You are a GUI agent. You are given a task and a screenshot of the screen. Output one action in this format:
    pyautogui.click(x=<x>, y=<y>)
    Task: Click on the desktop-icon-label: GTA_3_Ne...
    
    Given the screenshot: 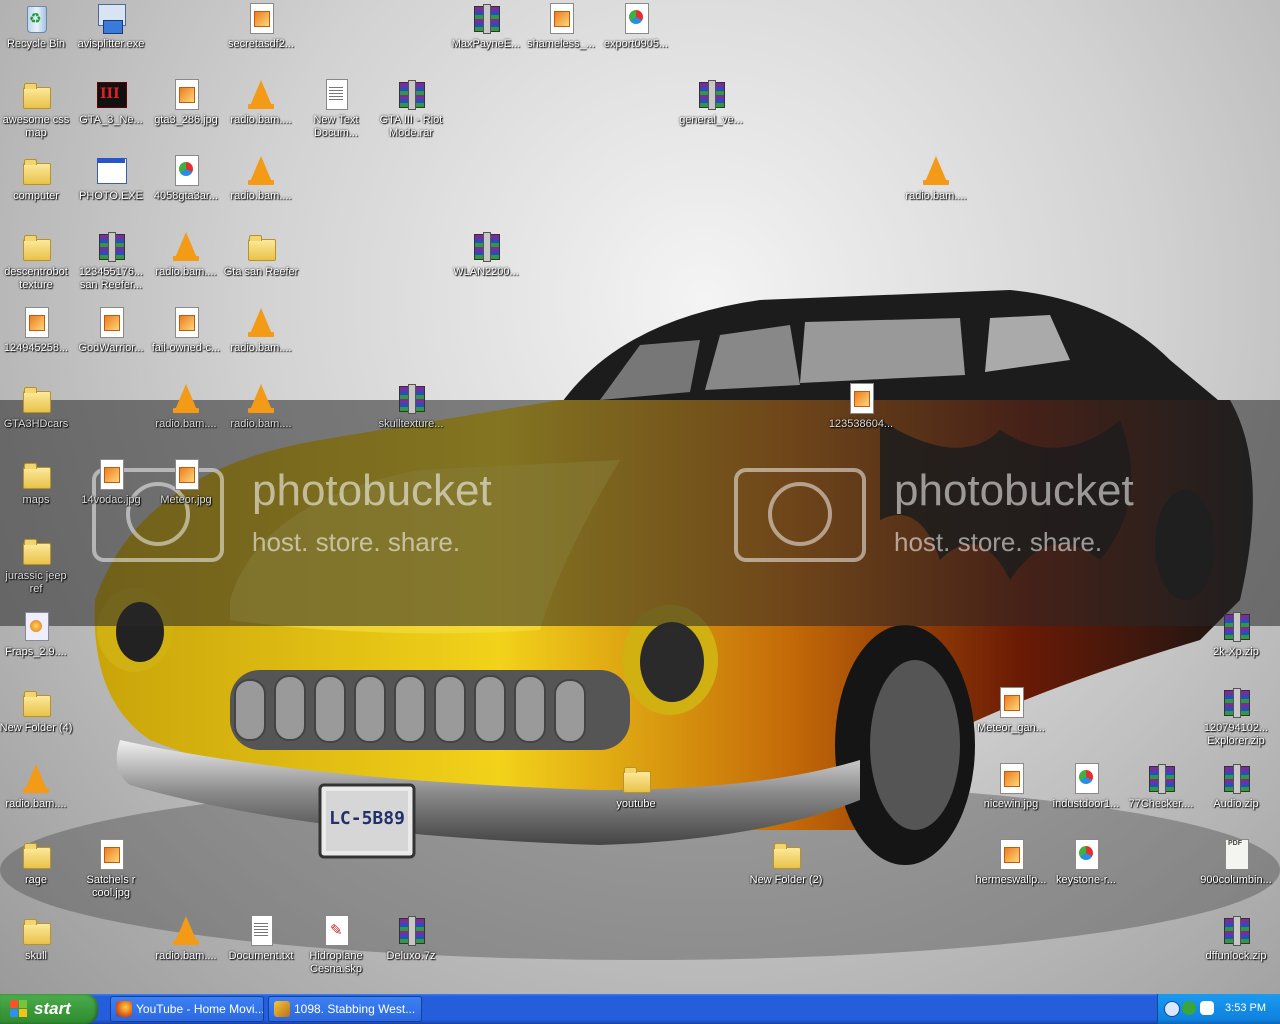 What is the action you would take?
    pyautogui.click(x=111, y=120)
    